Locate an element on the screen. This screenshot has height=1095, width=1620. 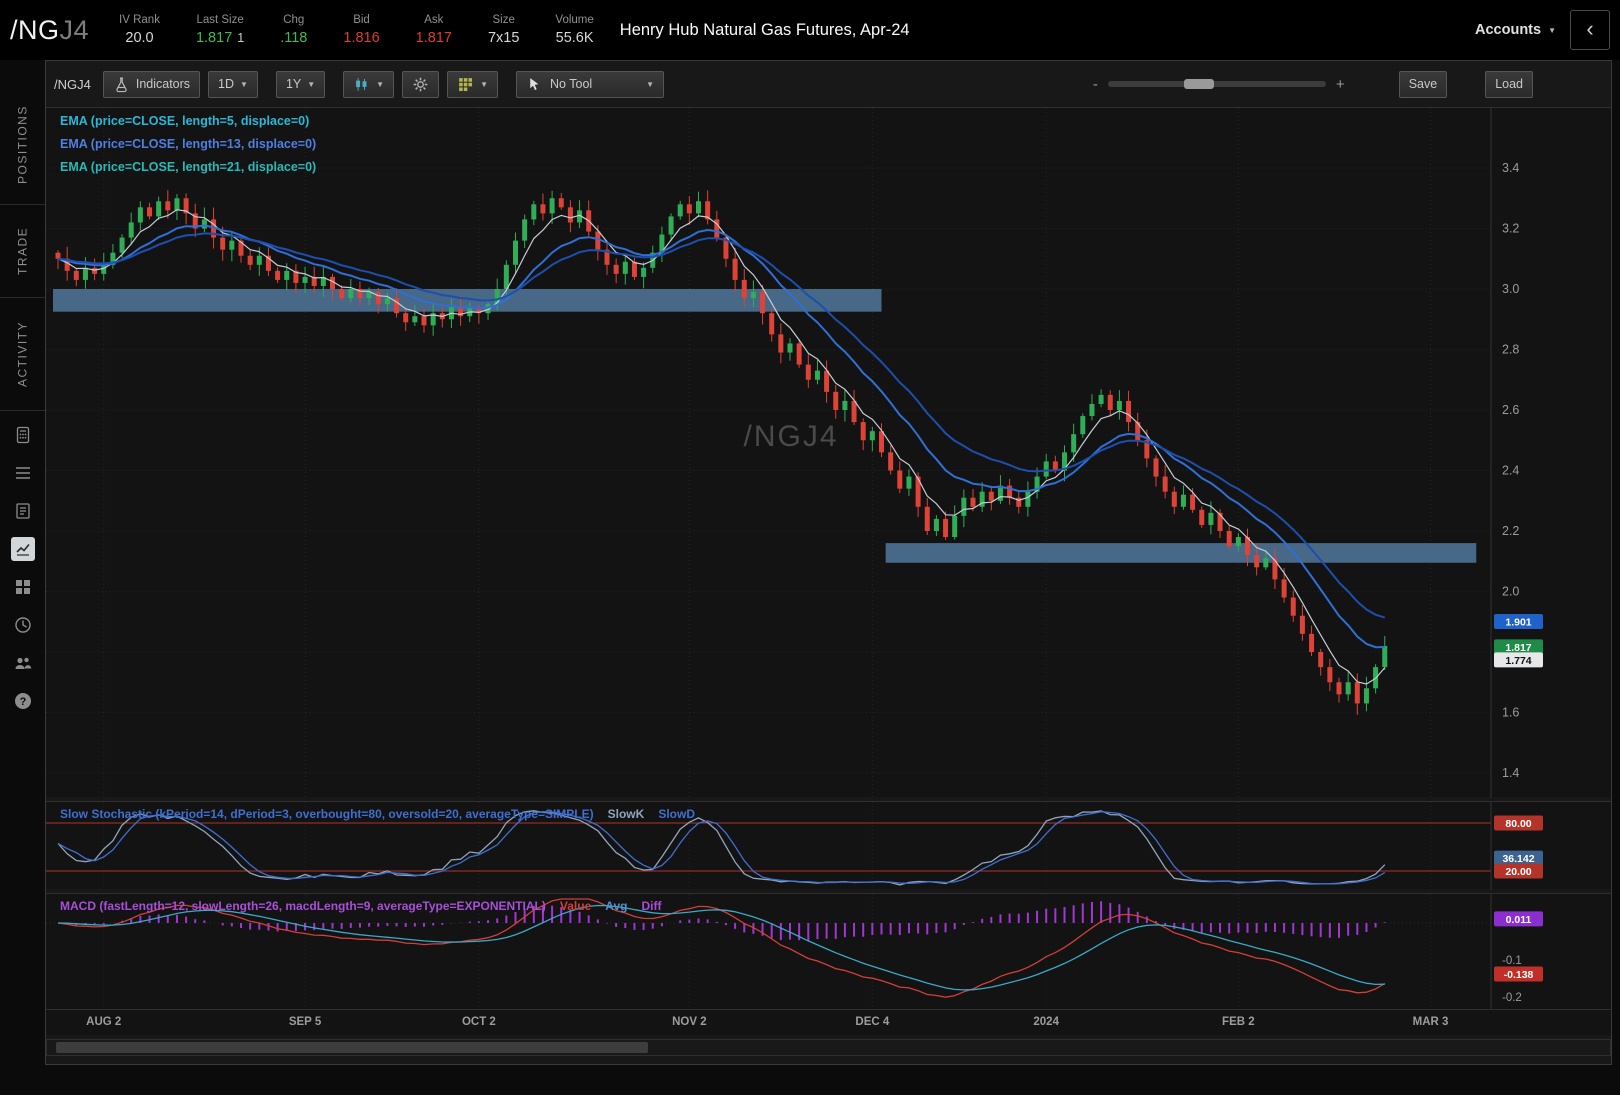
svg-text: -0.1 is located at coordinates (1512, 961).